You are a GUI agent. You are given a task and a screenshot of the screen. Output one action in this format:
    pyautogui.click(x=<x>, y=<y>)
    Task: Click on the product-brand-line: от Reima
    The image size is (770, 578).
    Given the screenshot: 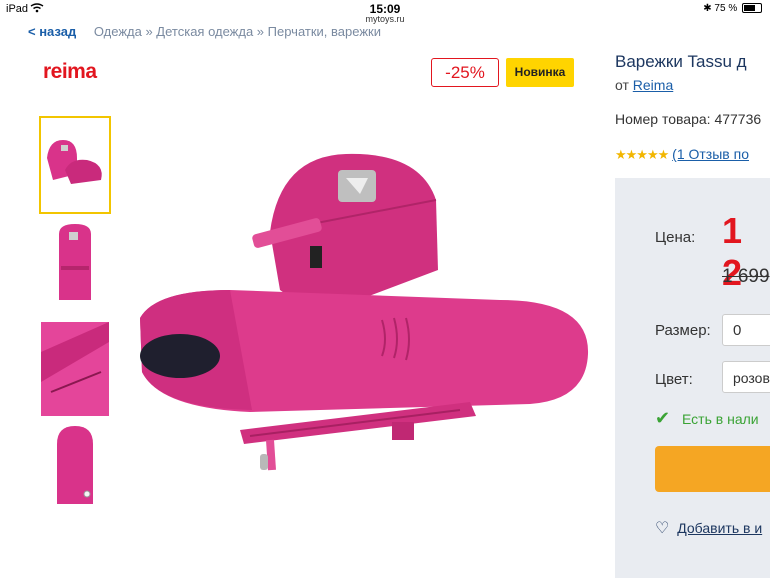 What is the action you would take?
    pyautogui.click(x=644, y=85)
    